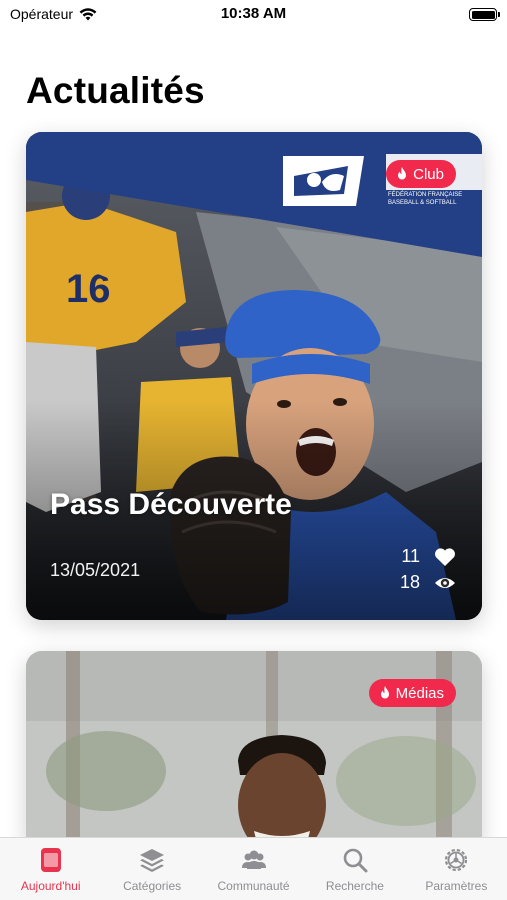  I want to click on tab-community: Communauté, so click(253, 869).